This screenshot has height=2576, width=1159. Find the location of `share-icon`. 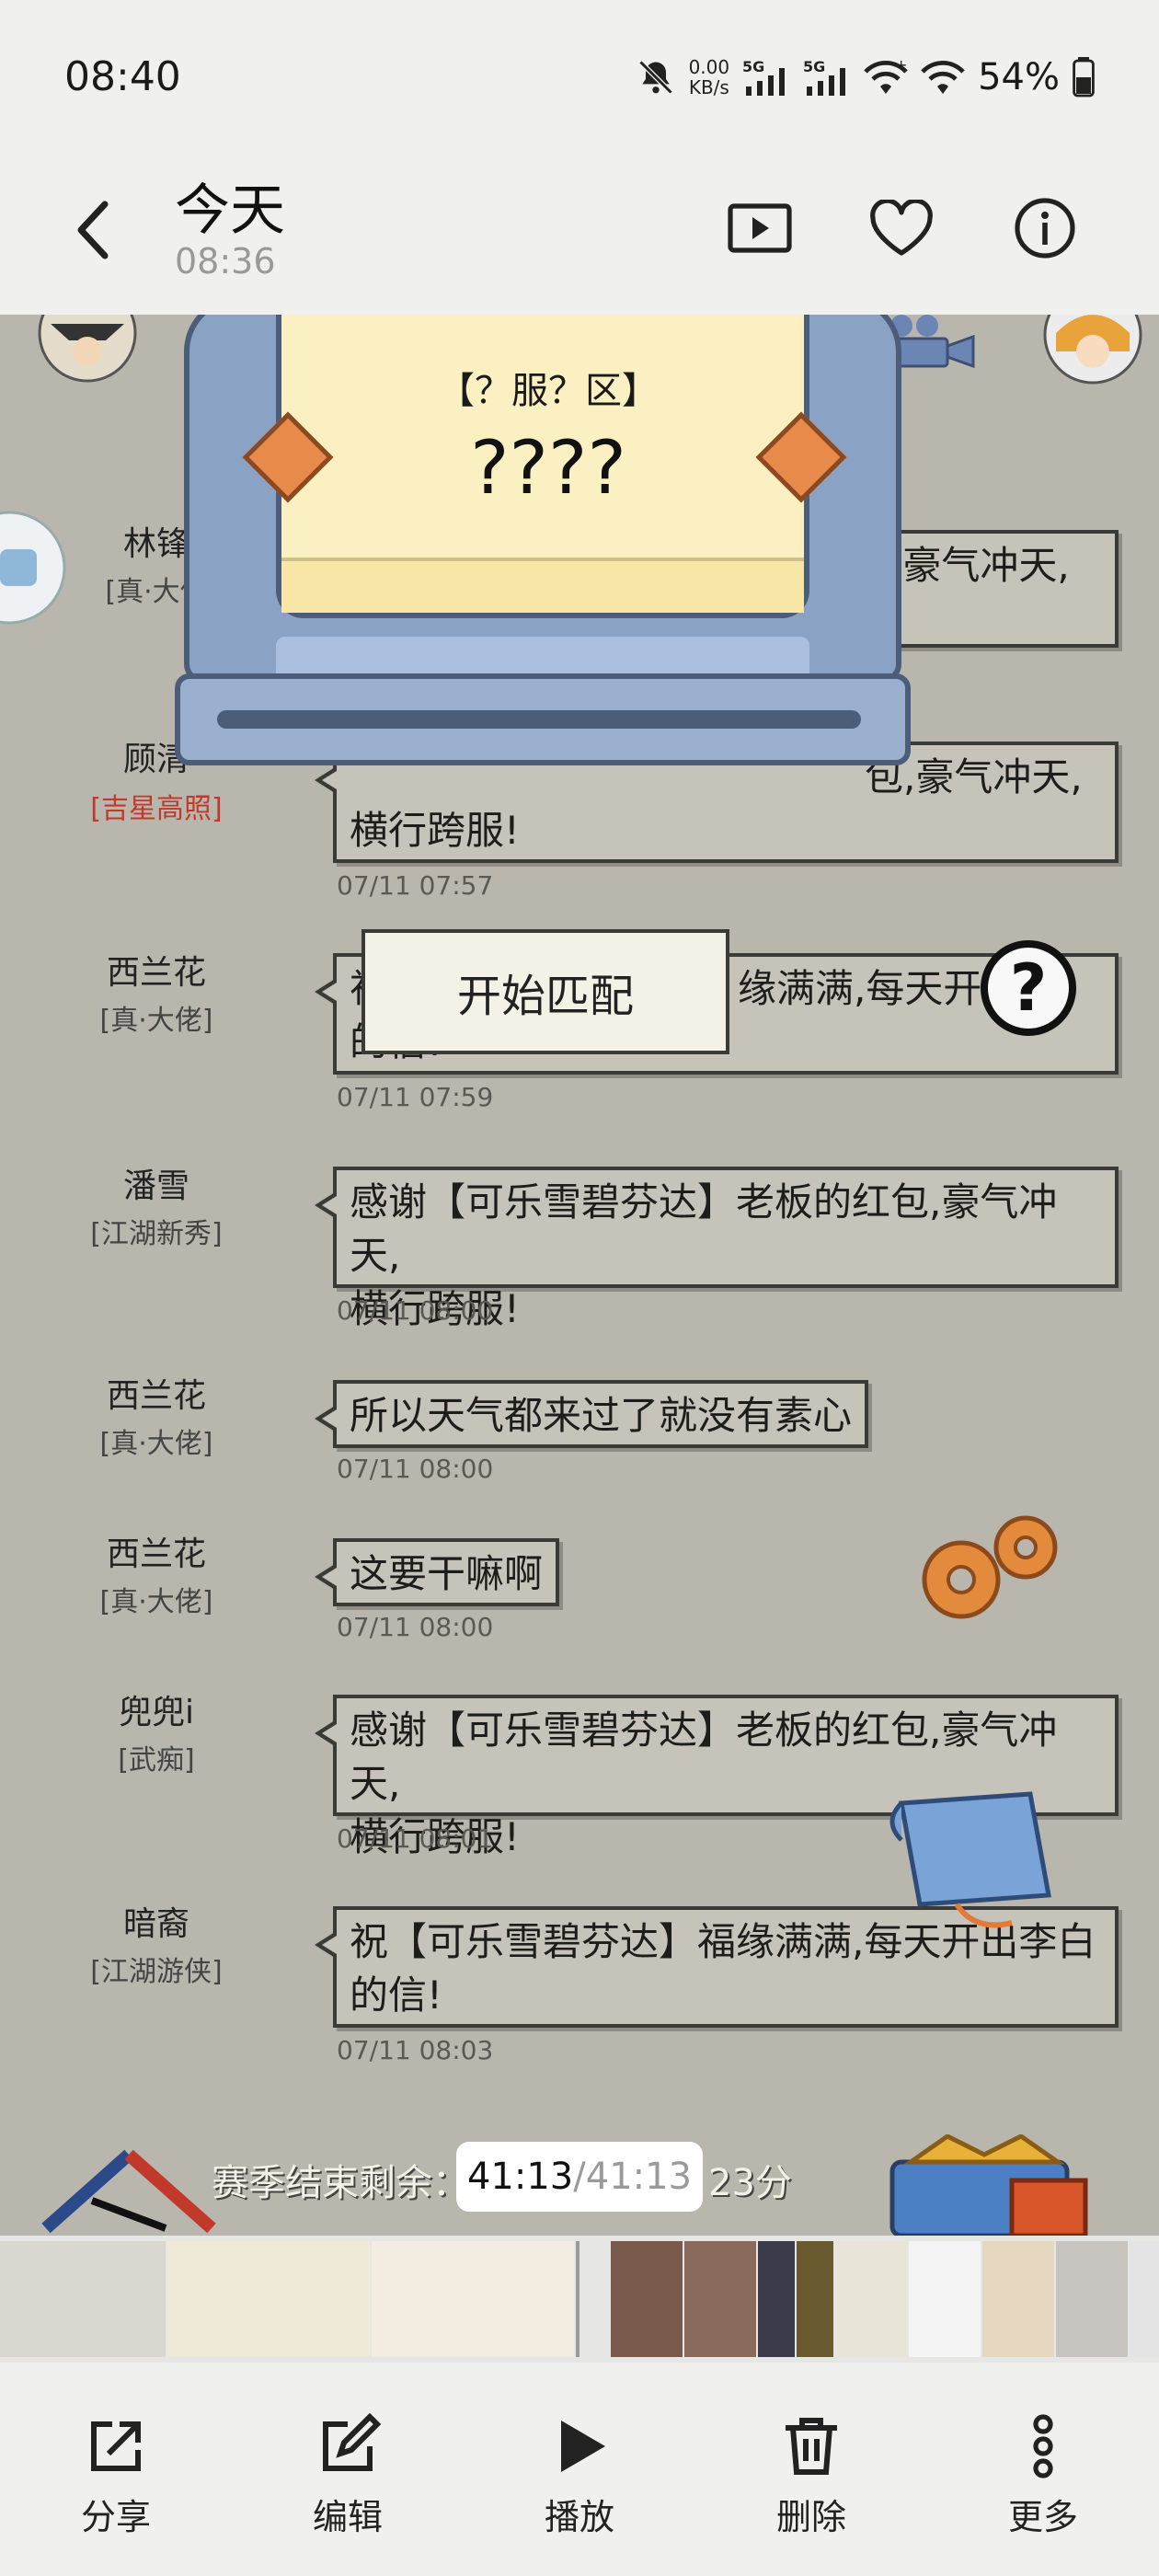

share-icon is located at coordinates (116, 2446).